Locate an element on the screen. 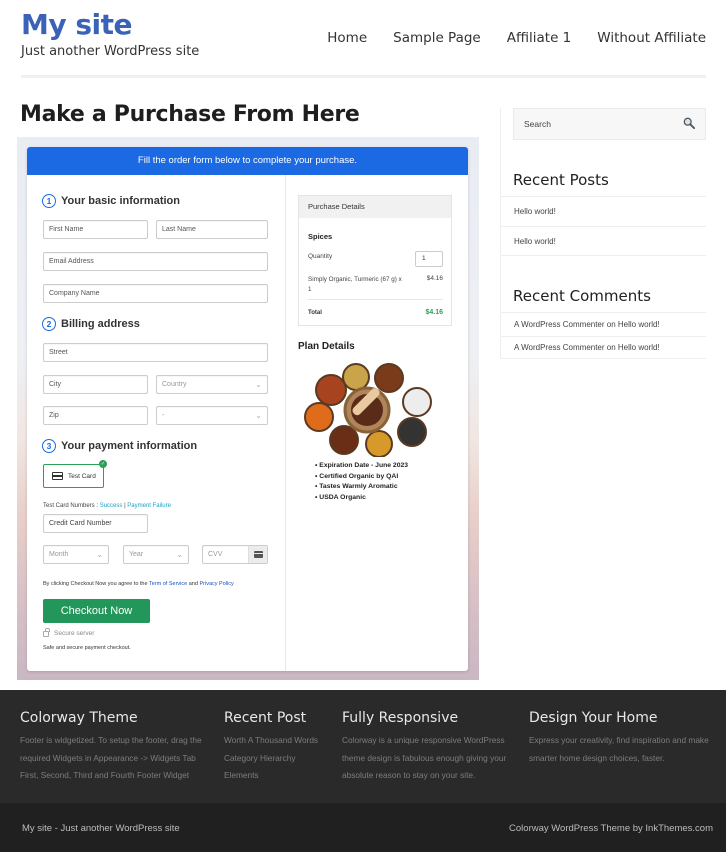  terms-of-service-link: Term of Service is located at coordinates (168, 584).